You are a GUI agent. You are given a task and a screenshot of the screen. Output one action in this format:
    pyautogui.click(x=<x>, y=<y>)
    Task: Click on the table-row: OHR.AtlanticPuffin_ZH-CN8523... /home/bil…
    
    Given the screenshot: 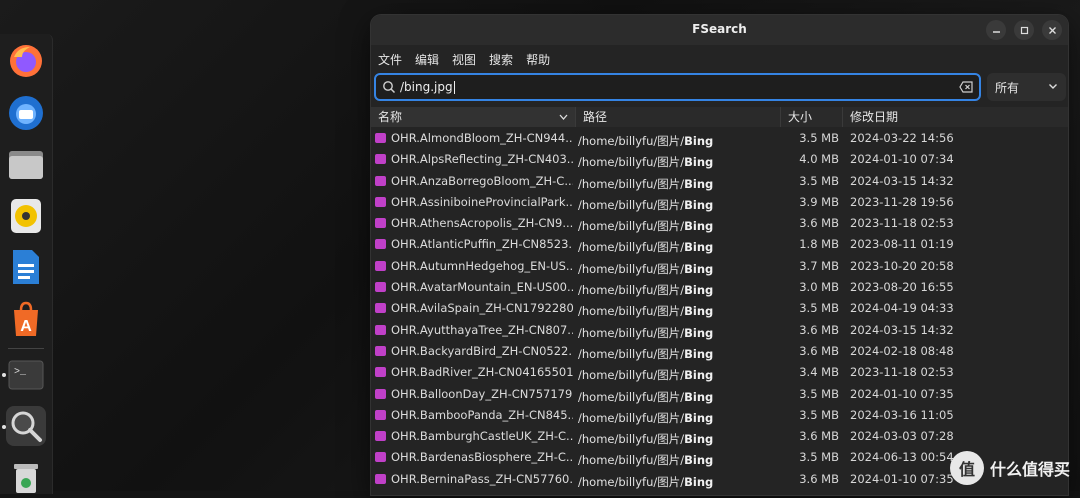 What is the action you would take?
    pyautogui.click(x=719, y=244)
    